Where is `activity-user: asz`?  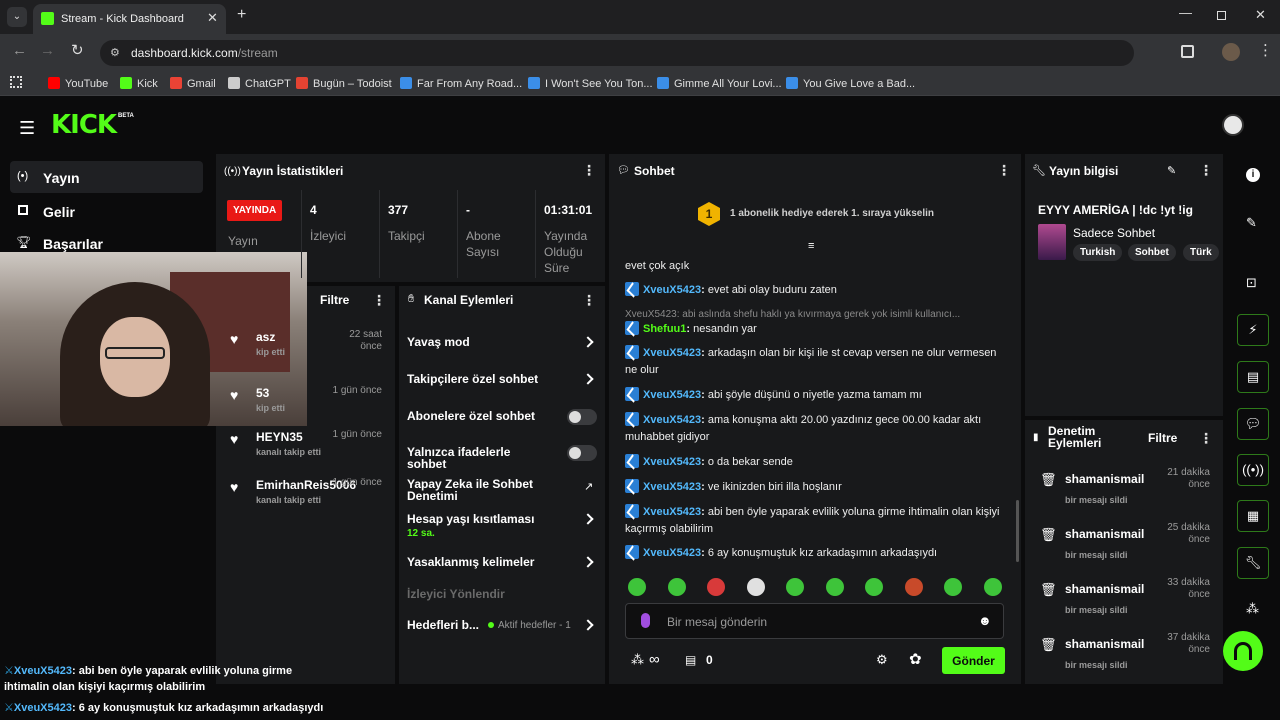
activity-user: asz is located at coordinates (265, 337).